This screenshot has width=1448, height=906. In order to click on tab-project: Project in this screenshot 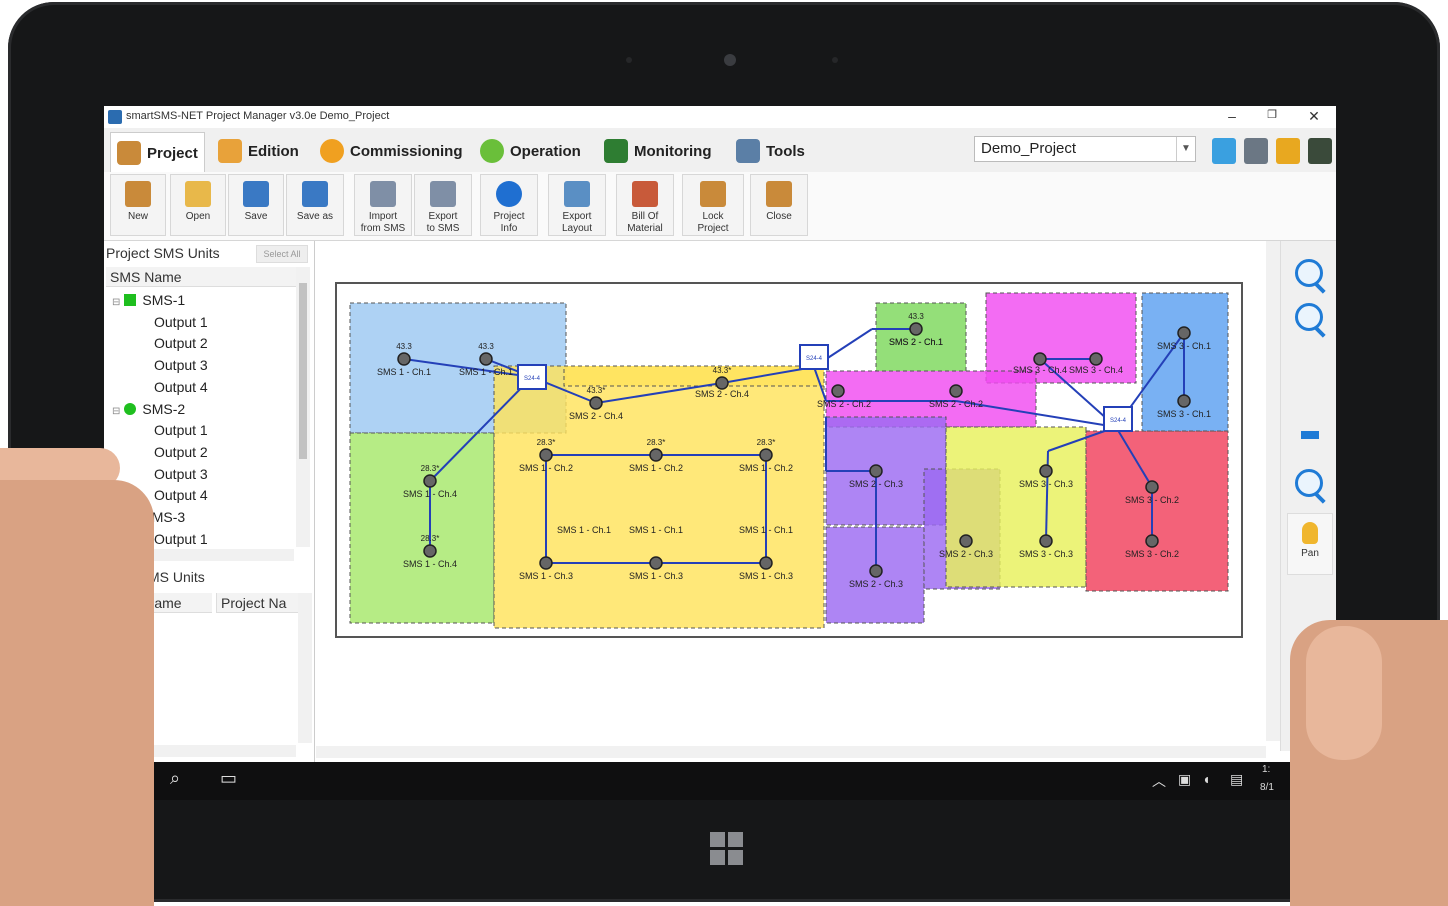, I will do `click(157, 152)`.